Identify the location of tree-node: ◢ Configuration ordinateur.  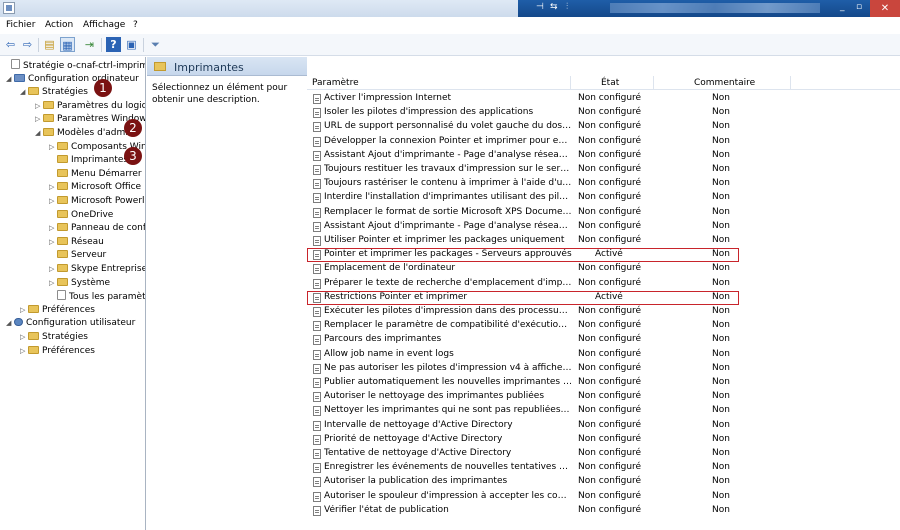
(72, 79).